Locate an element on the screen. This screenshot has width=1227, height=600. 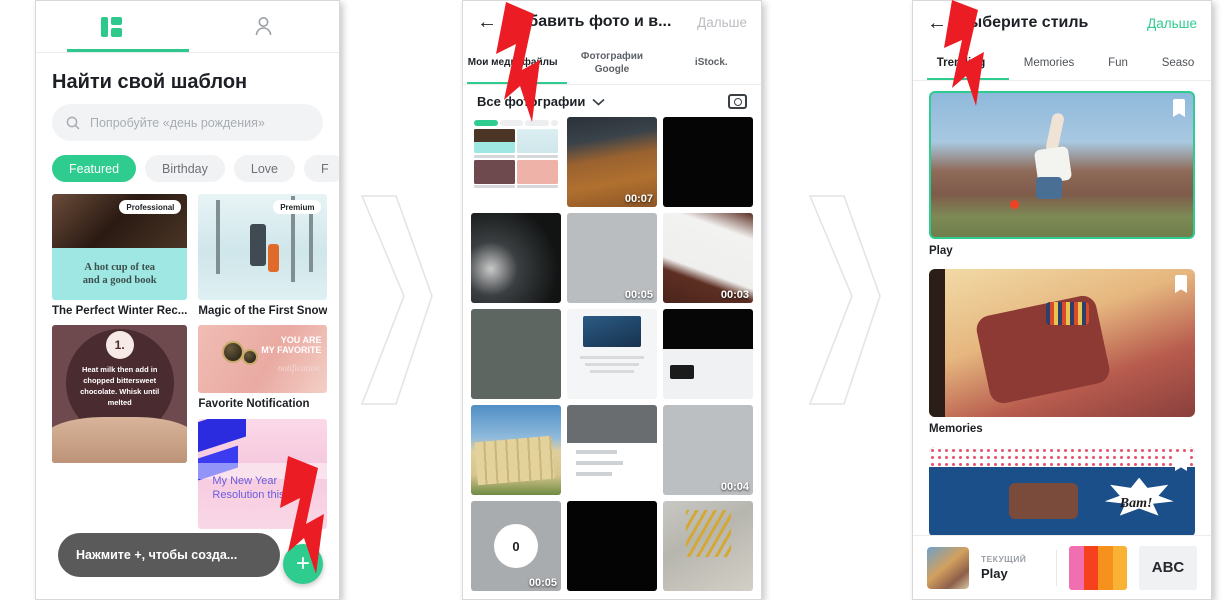
tab-memories: Memories is located at coordinates (1049, 62).